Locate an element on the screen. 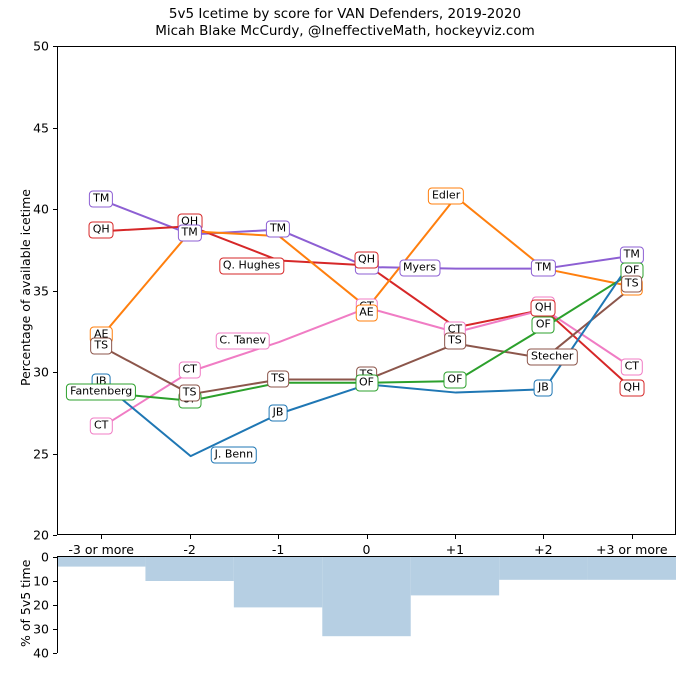 This screenshot has height=682, width=690. series-point-label: AE is located at coordinates (366, 313).